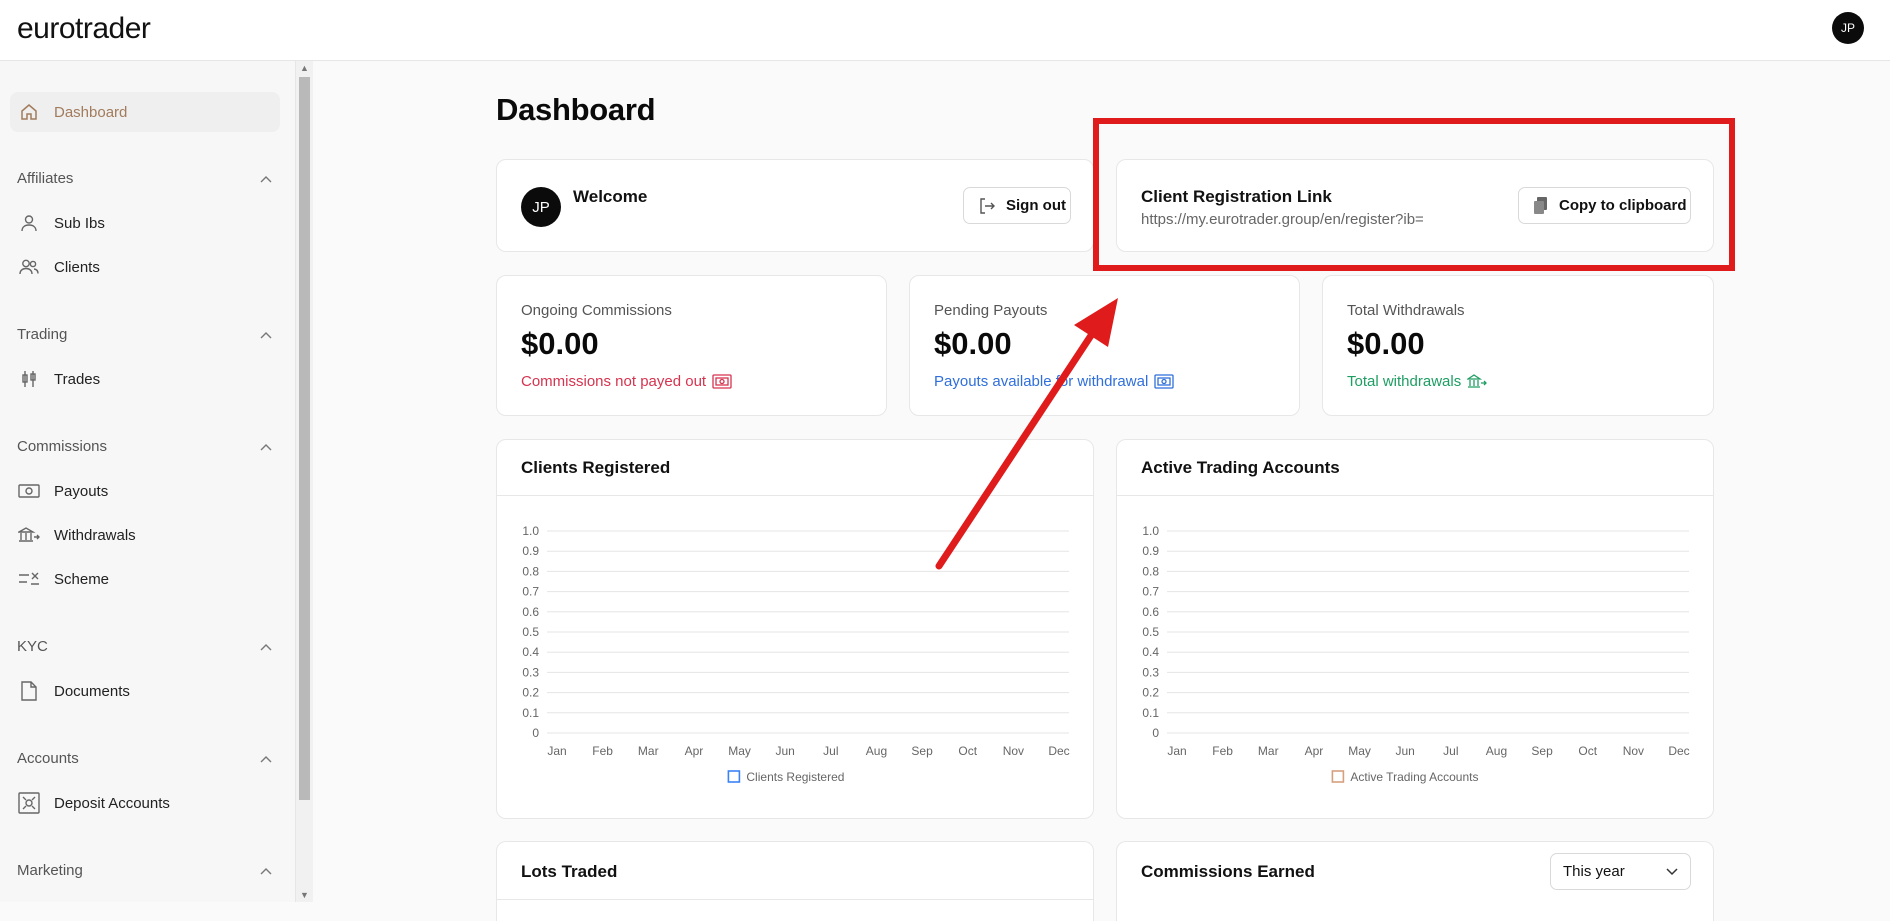 The width and height of the screenshot is (1890, 921). What do you see at coordinates (304, 895) in the screenshot?
I see `scroll-down-arrow-icon: ▼` at bounding box center [304, 895].